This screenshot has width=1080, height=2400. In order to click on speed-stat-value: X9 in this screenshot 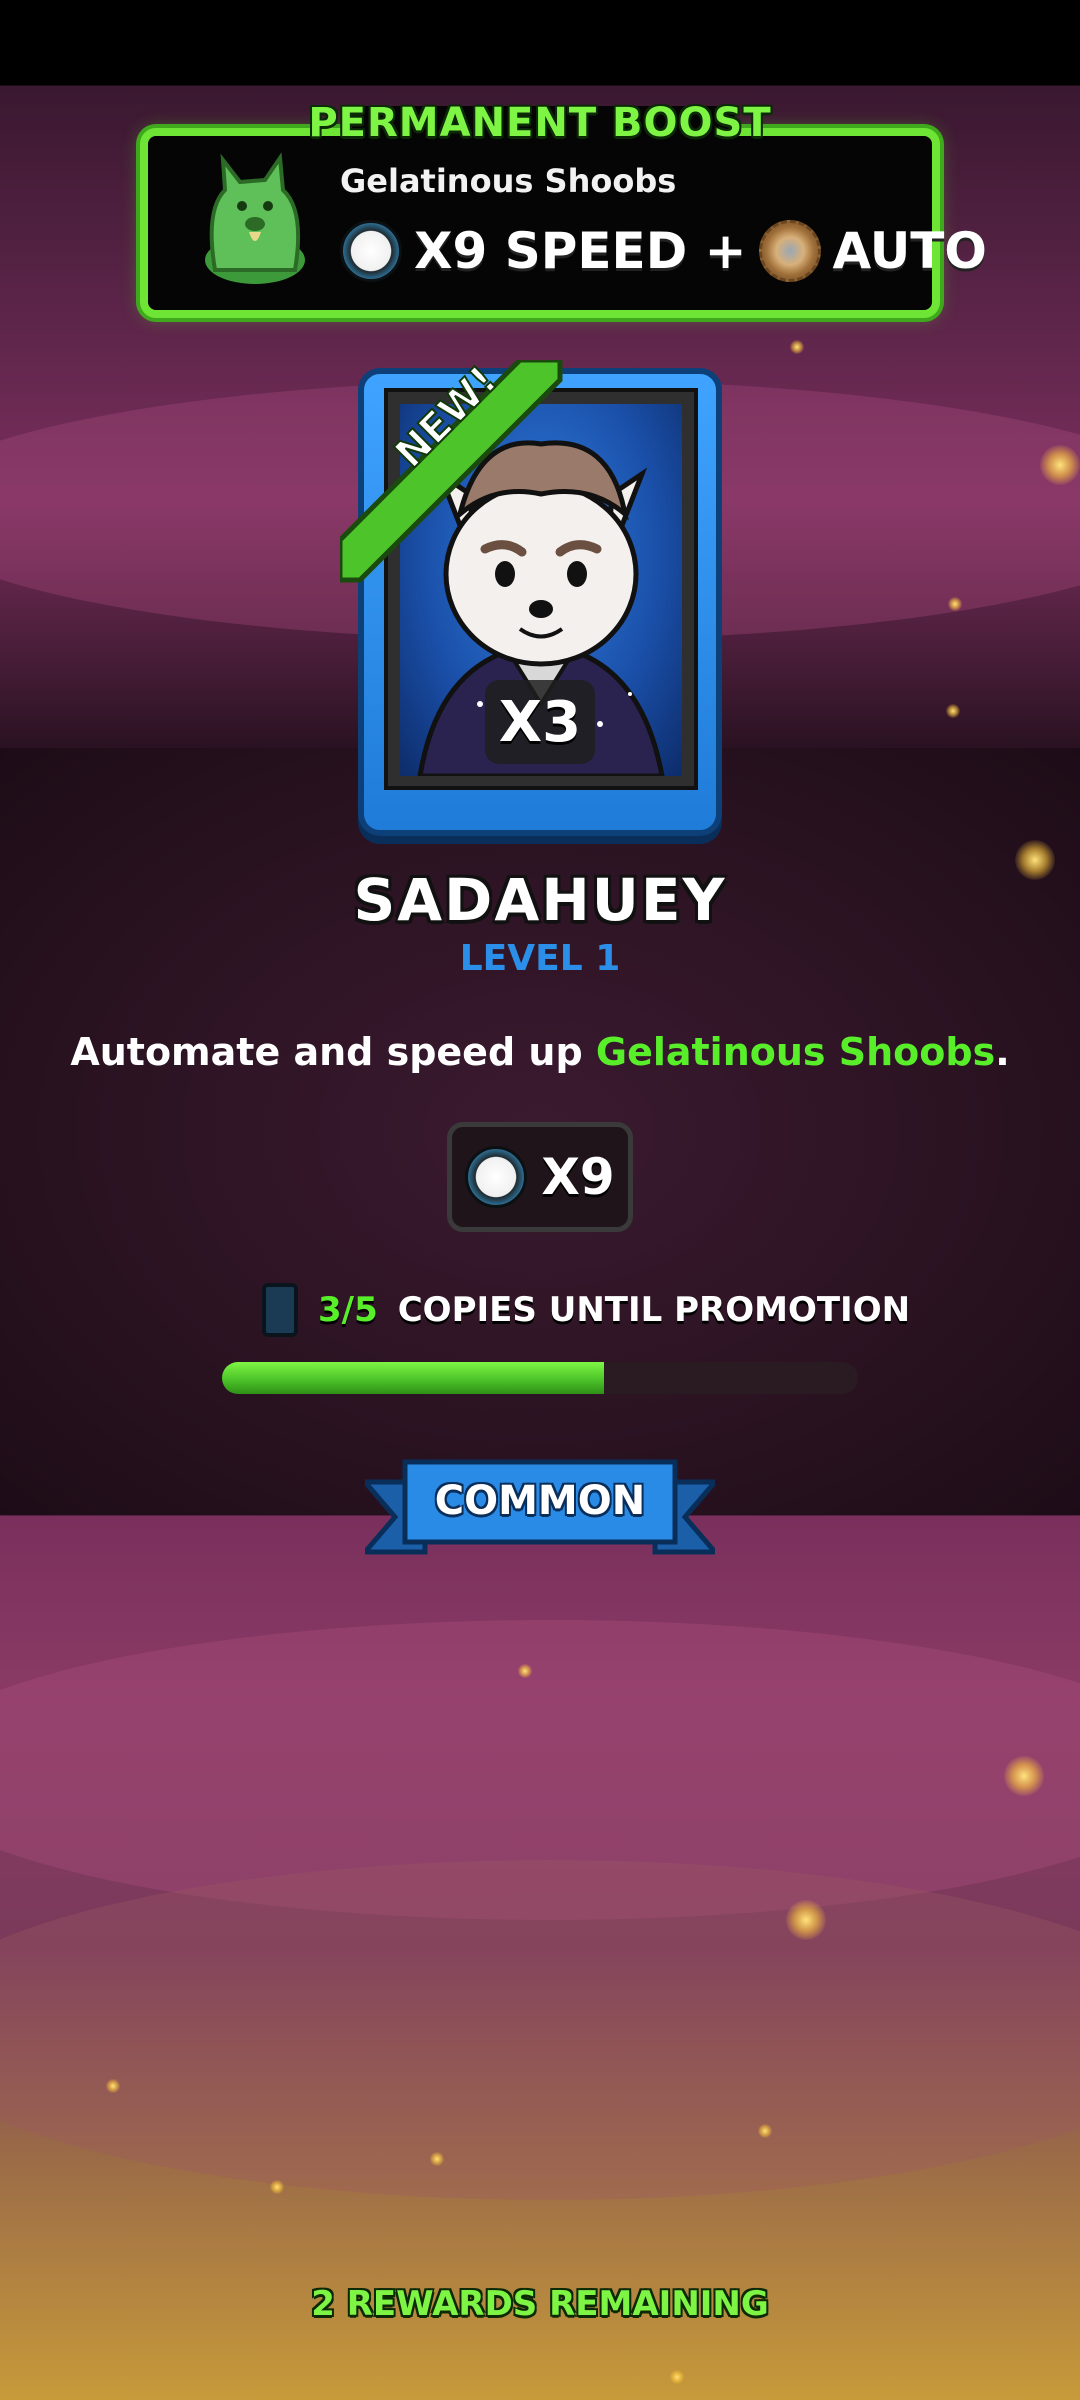, I will do `click(578, 1177)`.